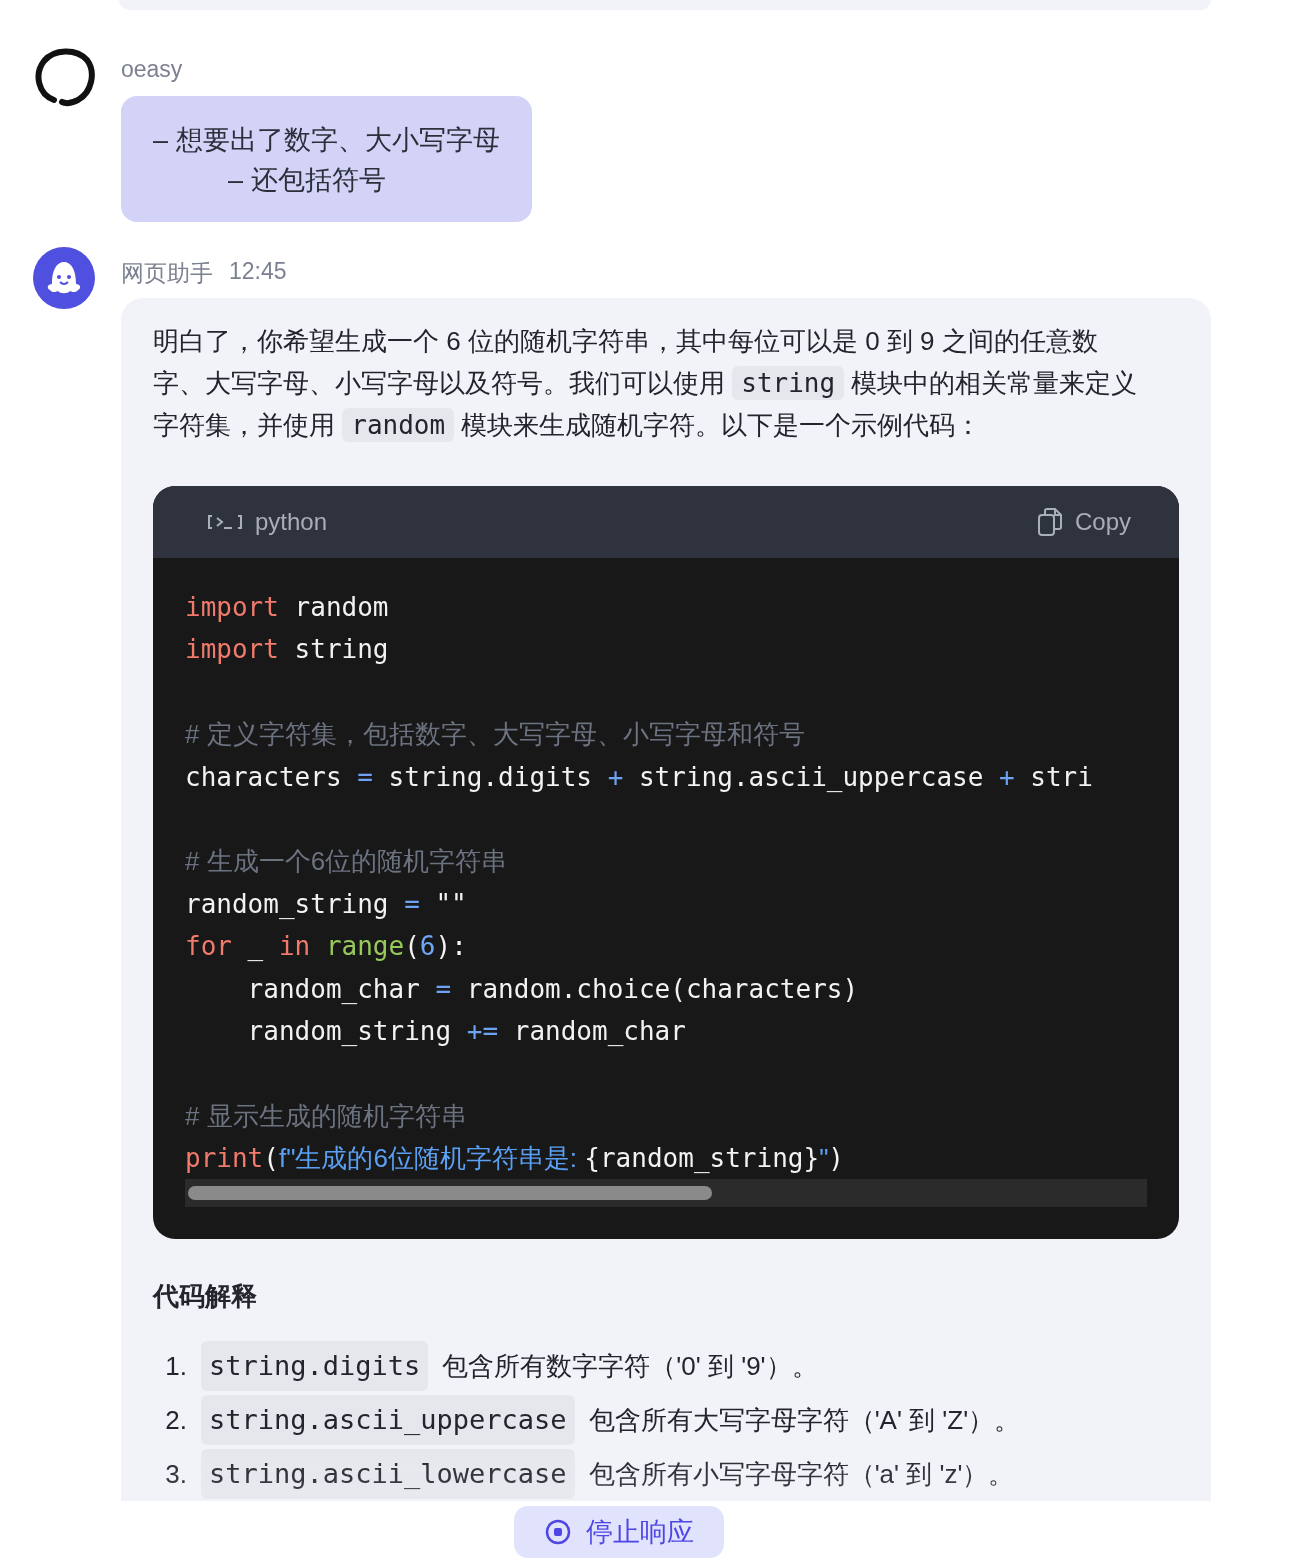  I want to click on code-line: random_char = random.choice(characters), so click(553, 989).